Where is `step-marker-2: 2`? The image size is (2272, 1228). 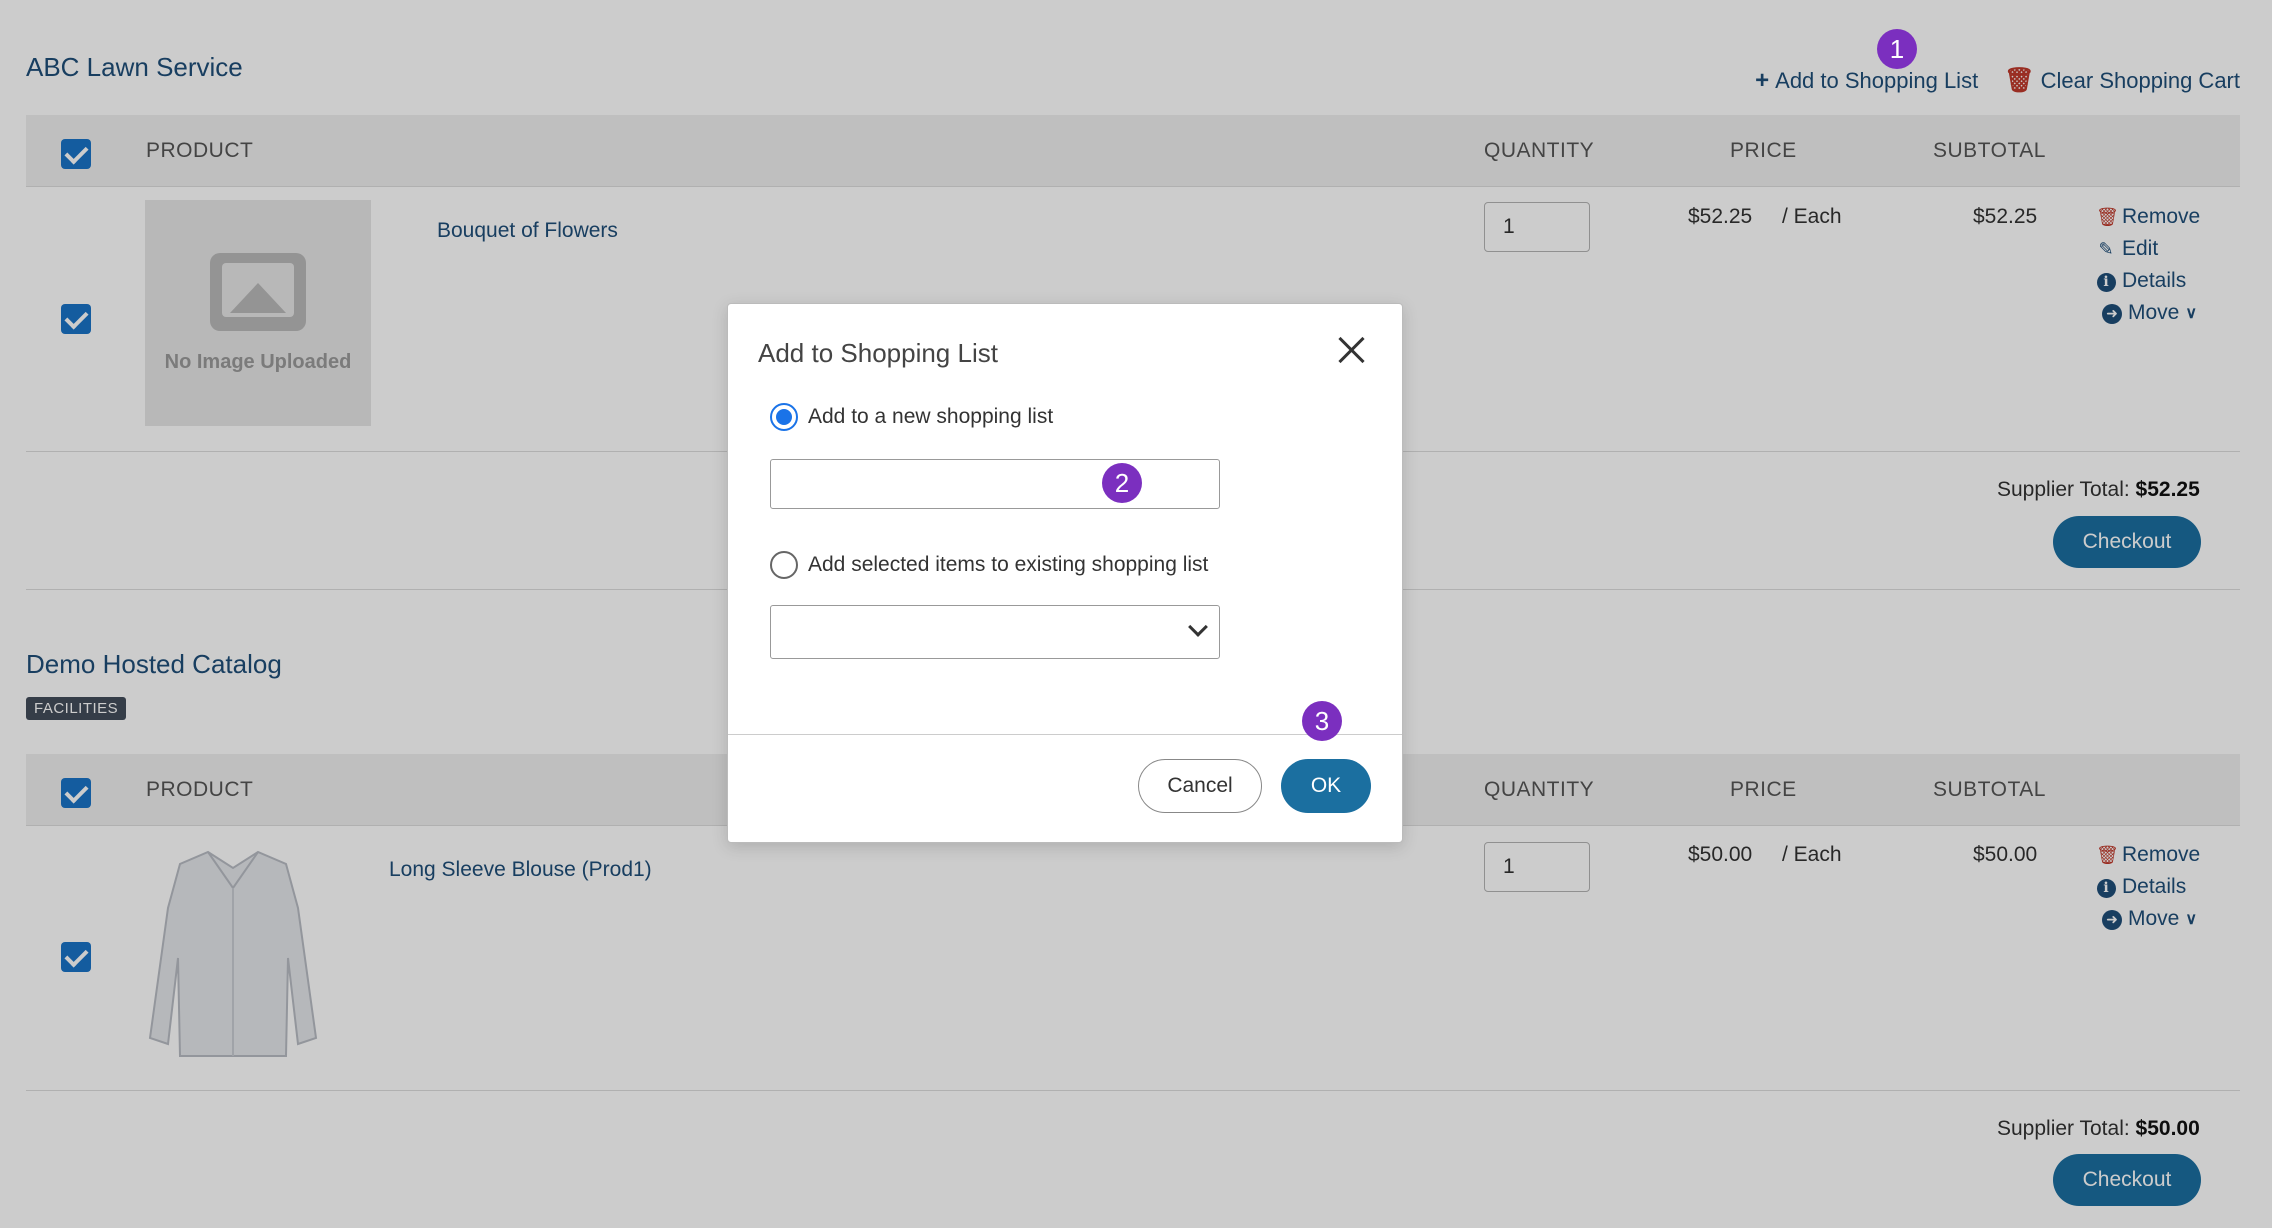 step-marker-2: 2 is located at coordinates (1122, 483).